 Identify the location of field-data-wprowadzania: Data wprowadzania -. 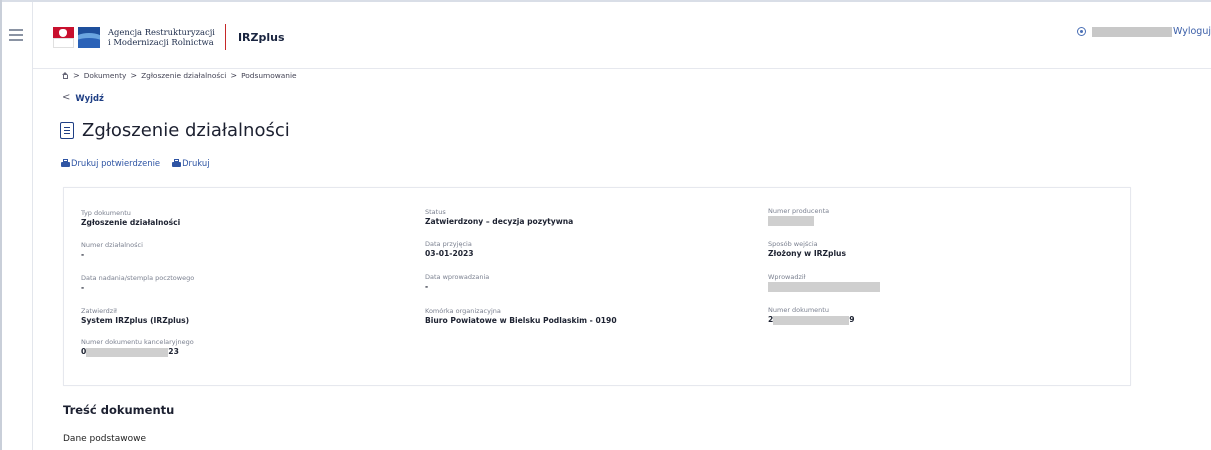
(457, 282).